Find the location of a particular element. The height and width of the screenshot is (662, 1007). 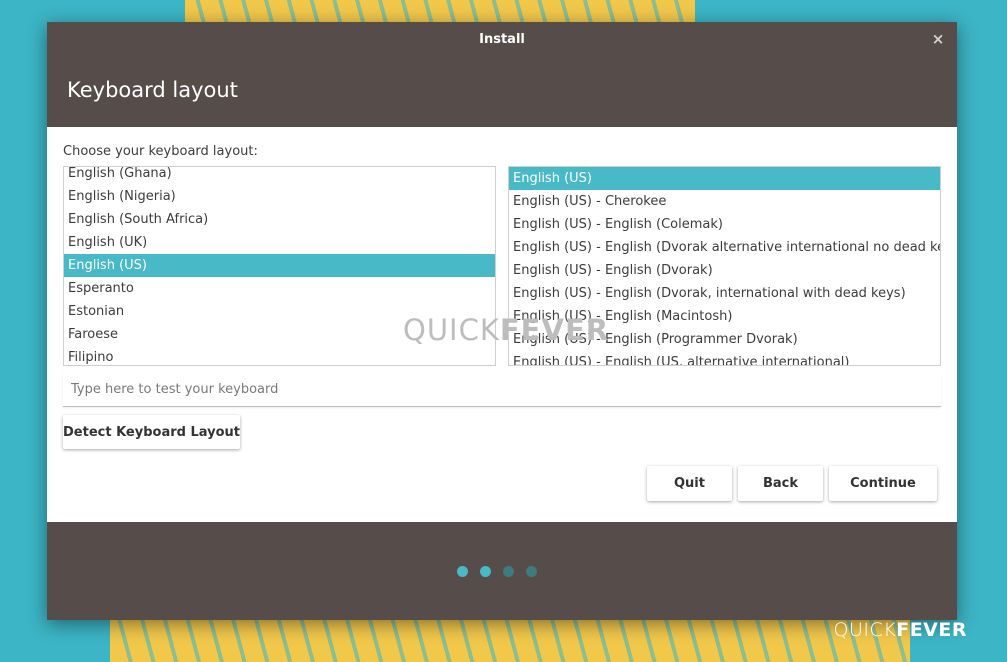

variant-list-item: English (US) - Cherokee is located at coordinates (724, 201).